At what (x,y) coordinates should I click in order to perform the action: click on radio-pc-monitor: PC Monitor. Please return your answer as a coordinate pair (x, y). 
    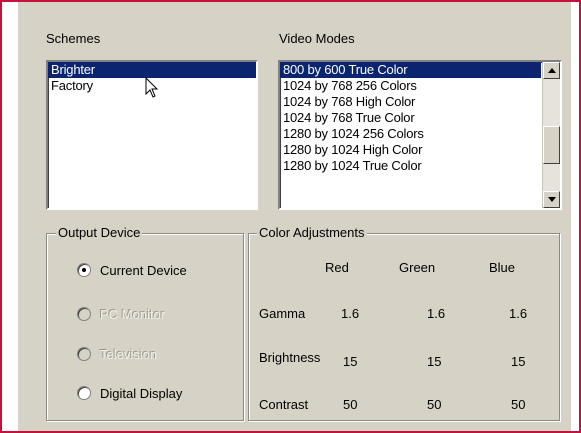
    Looking at the image, I should click on (121, 314).